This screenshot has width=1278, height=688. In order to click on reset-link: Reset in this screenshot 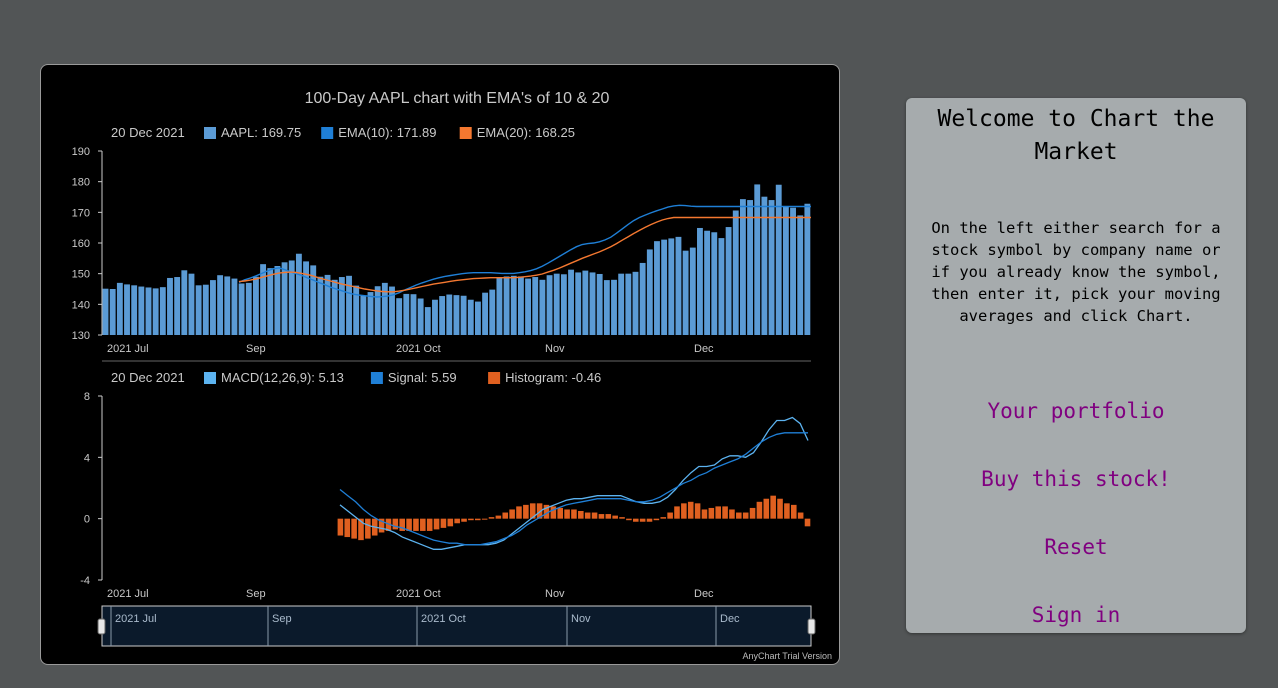, I will do `click(1076, 547)`.